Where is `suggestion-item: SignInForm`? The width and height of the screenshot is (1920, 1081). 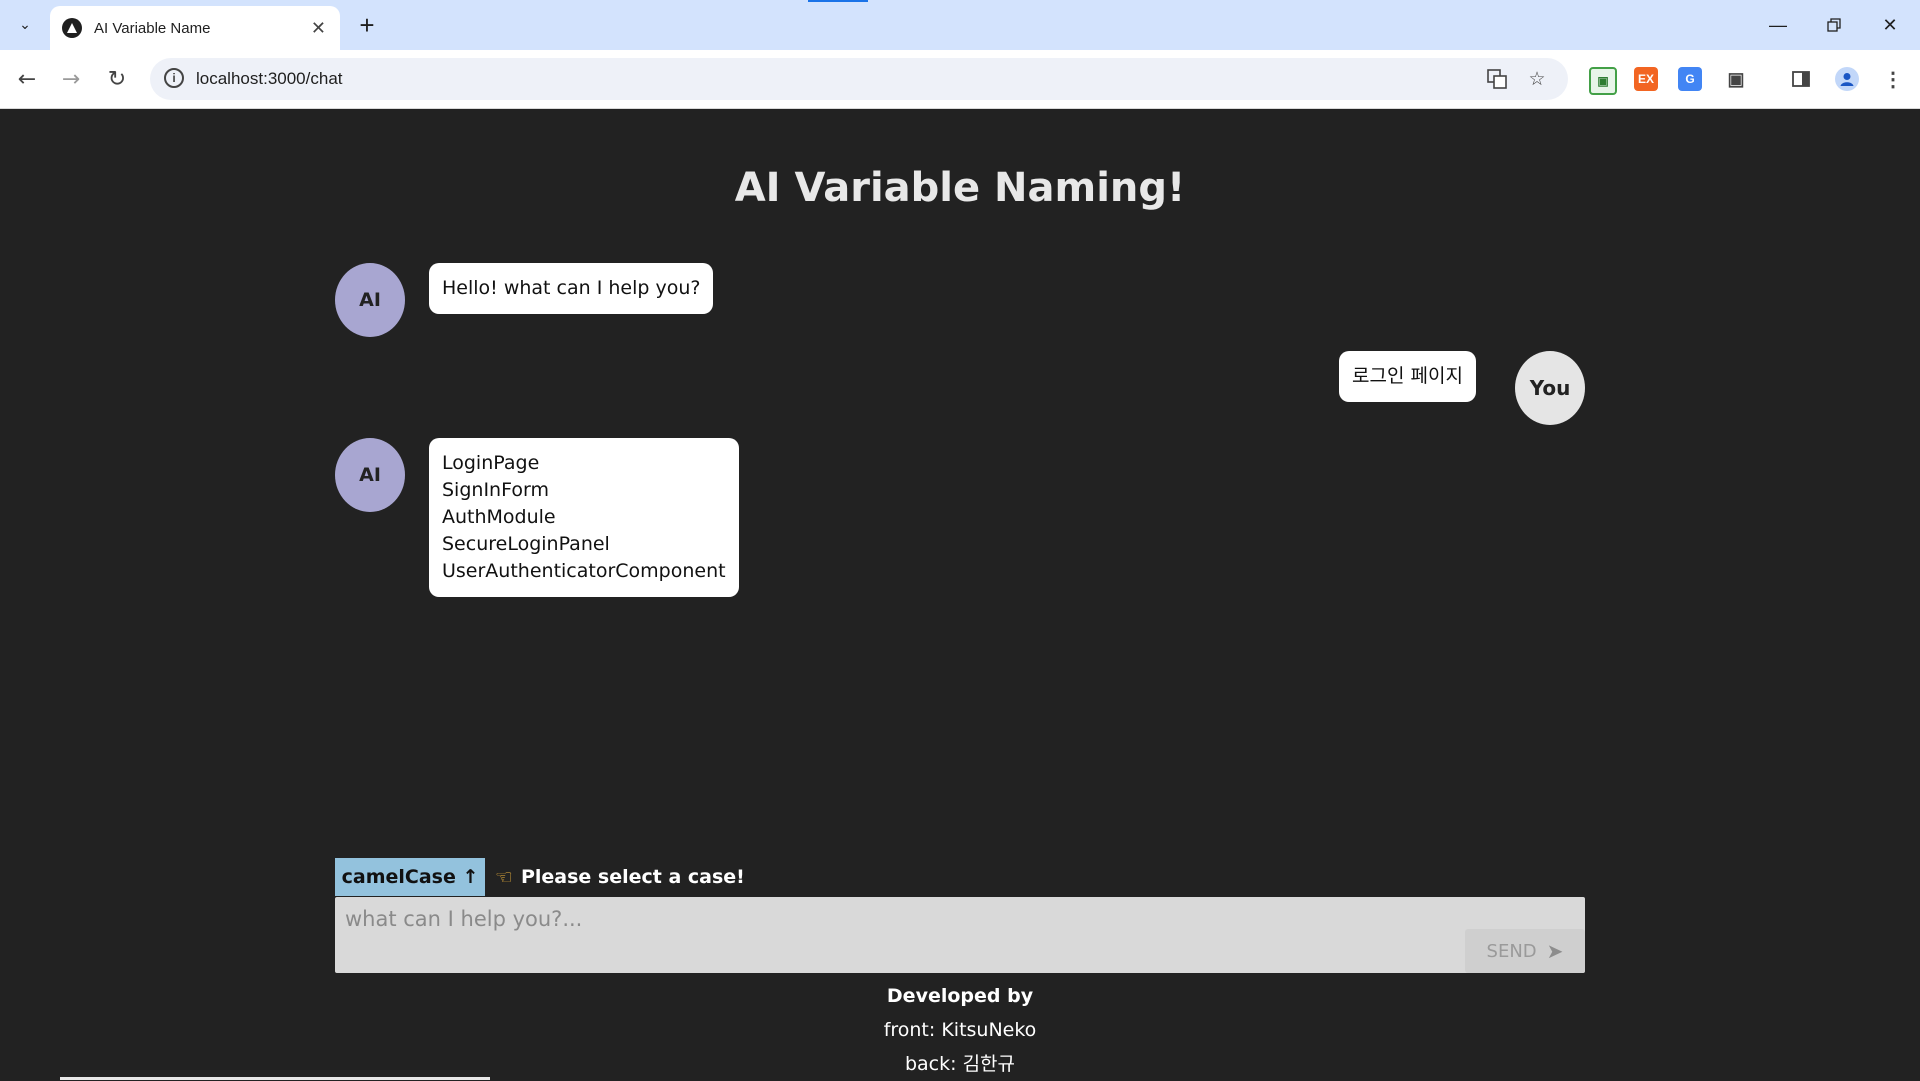 suggestion-item: SignInForm is located at coordinates (495, 490).